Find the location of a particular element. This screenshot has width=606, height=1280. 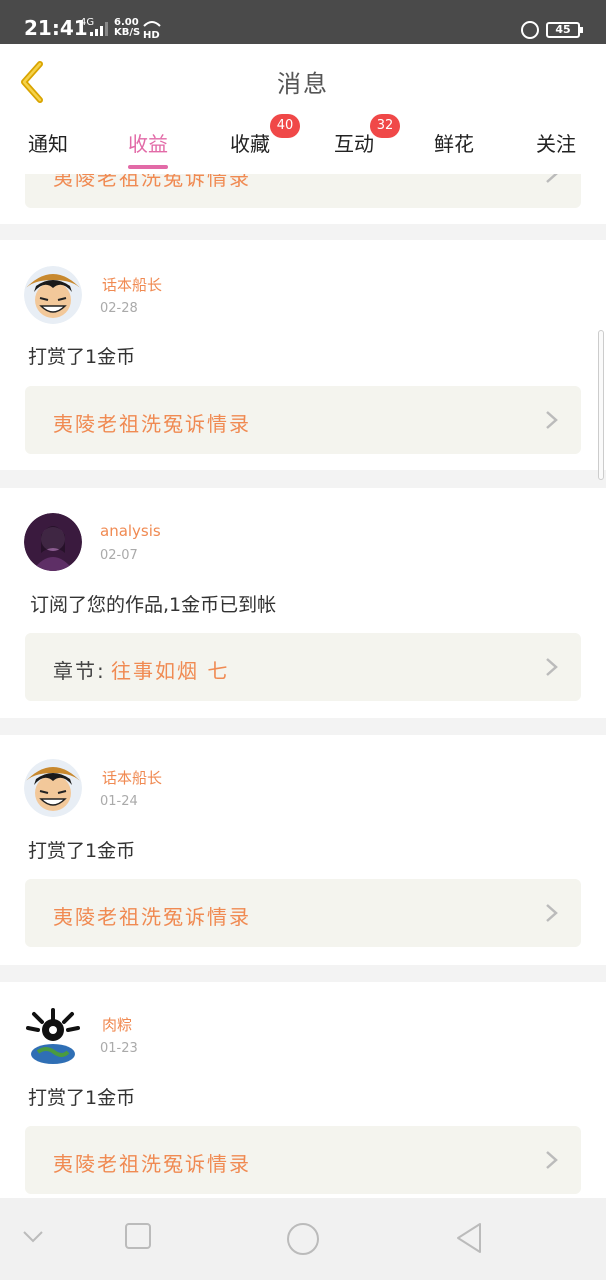

tab-label: 关注 is located at coordinates (556, 144).